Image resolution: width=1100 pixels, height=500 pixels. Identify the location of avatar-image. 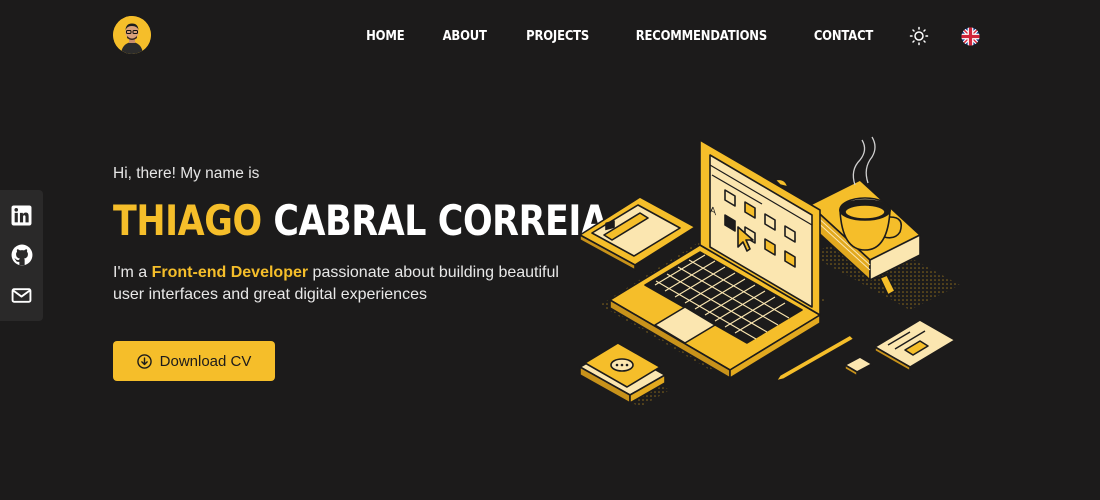
(132, 35).